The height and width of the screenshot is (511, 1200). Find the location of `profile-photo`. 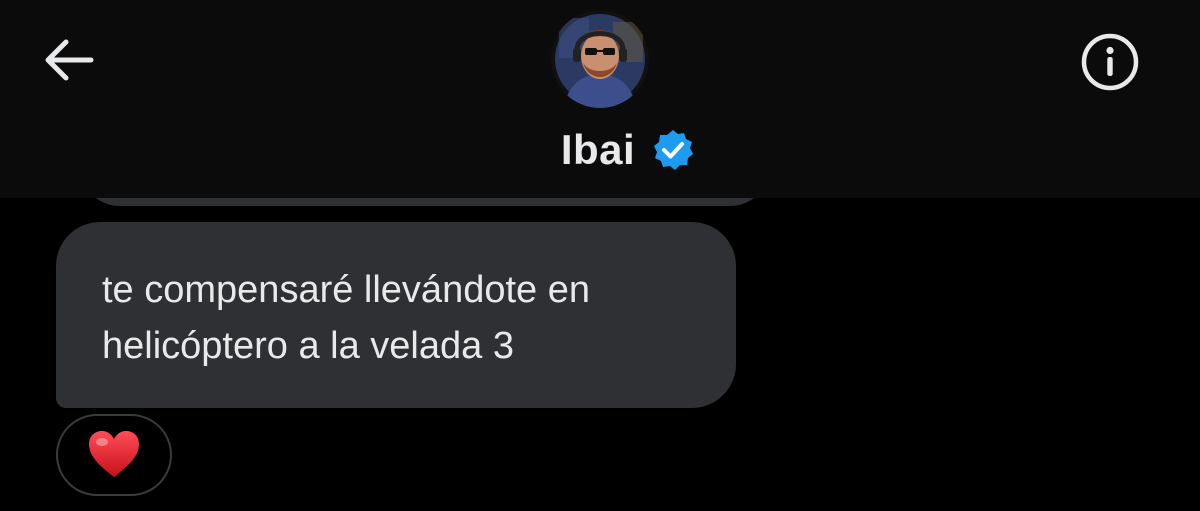

profile-photo is located at coordinates (600, 59).